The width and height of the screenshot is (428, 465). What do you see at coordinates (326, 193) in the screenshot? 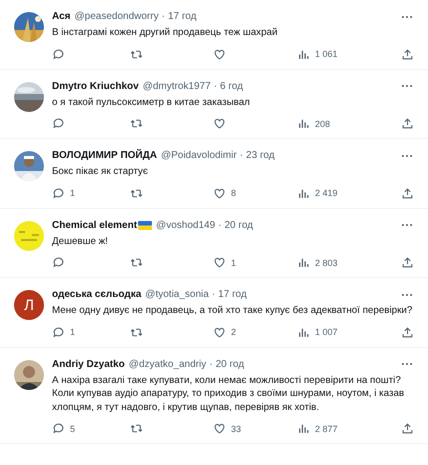
I see `count-label: 2 419` at bounding box center [326, 193].